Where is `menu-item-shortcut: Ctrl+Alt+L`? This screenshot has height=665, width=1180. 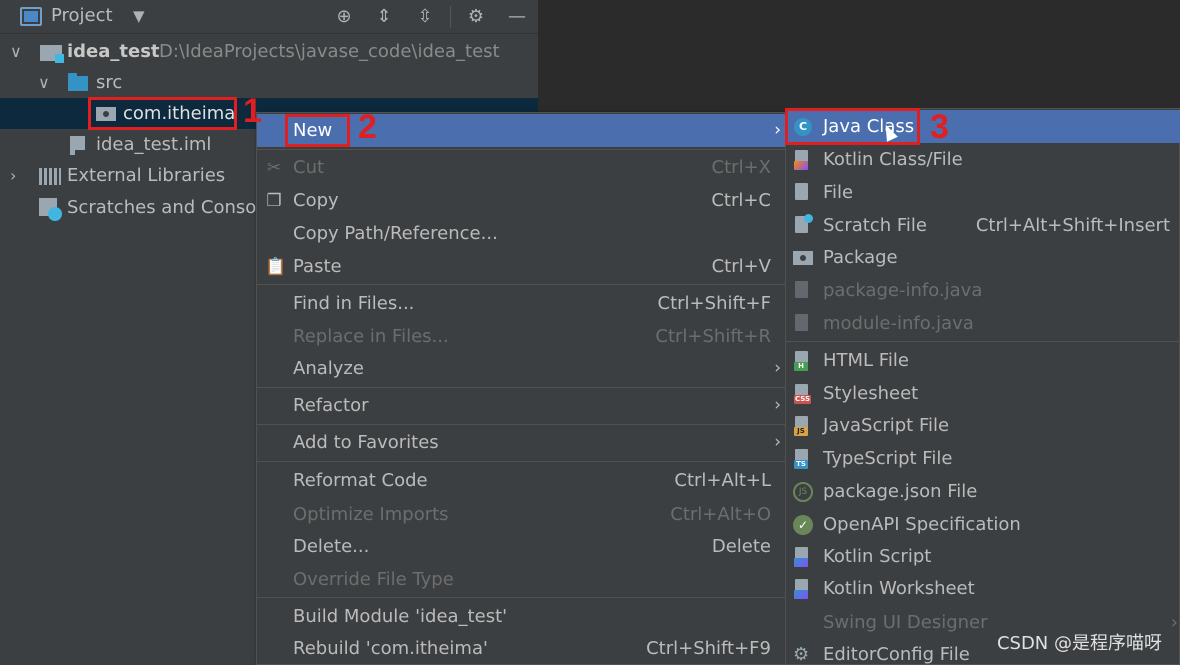 menu-item-shortcut: Ctrl+Alt+L is located at coordinates (722, 480).